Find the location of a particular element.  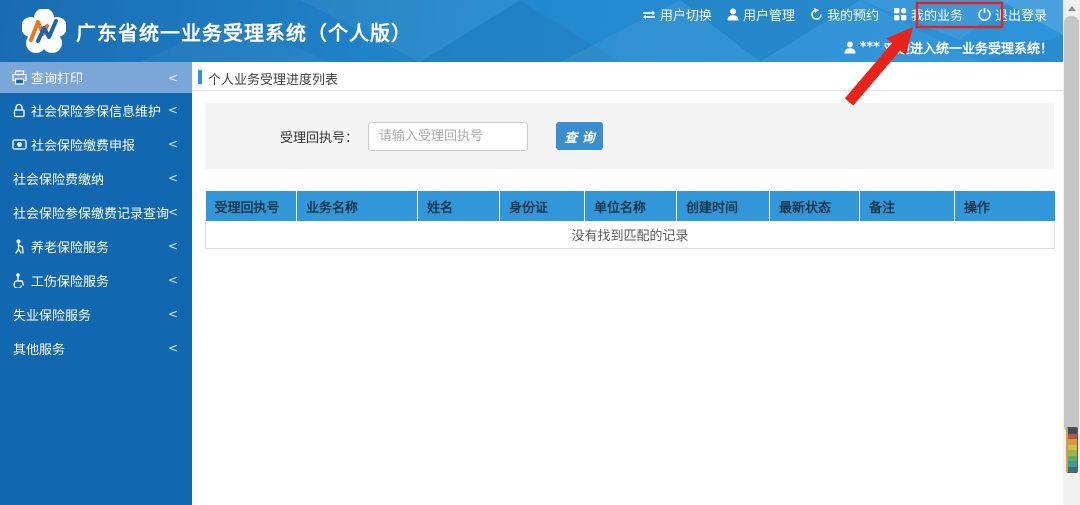

section-marker is located at coordinates (200, 77).